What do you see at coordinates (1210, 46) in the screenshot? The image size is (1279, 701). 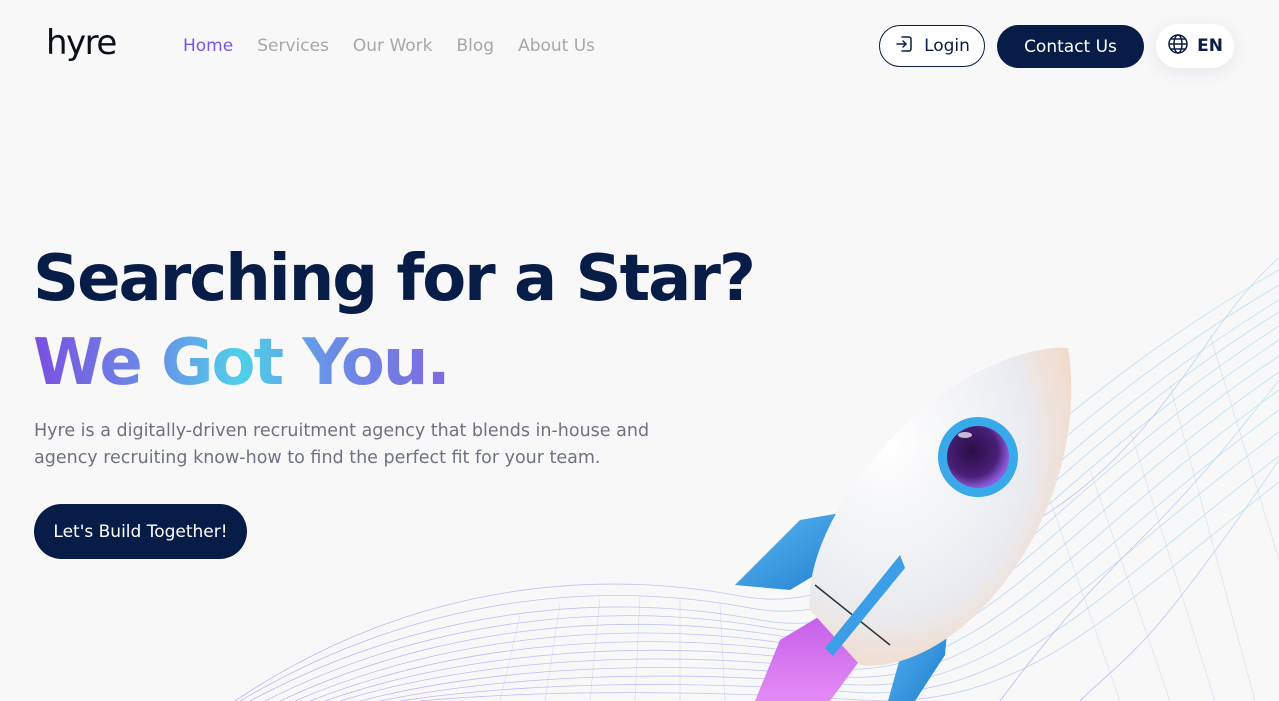 I see `language-label: EN` at bounding box center [1210, 46].